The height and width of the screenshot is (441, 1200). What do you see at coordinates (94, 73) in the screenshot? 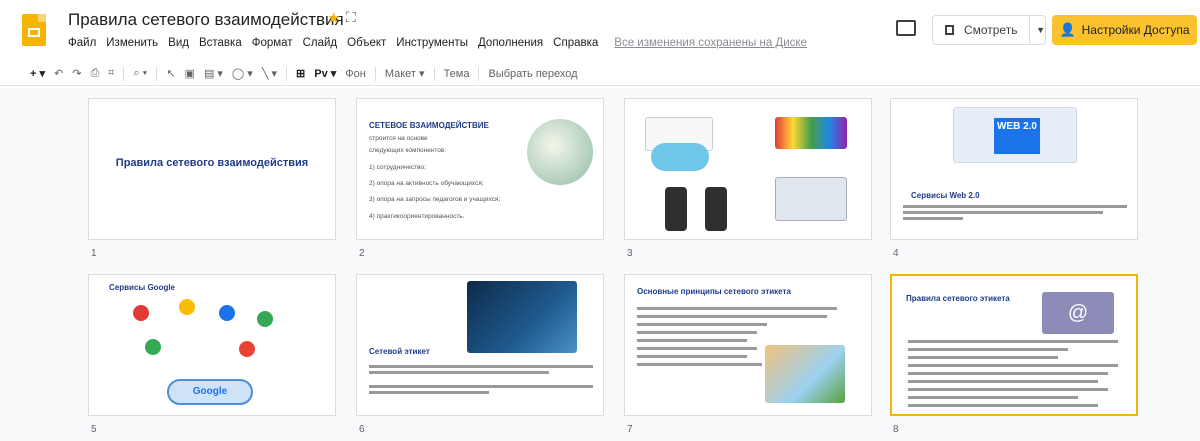
I see `print-icon: ⎙` at bounding box center [94, 73].